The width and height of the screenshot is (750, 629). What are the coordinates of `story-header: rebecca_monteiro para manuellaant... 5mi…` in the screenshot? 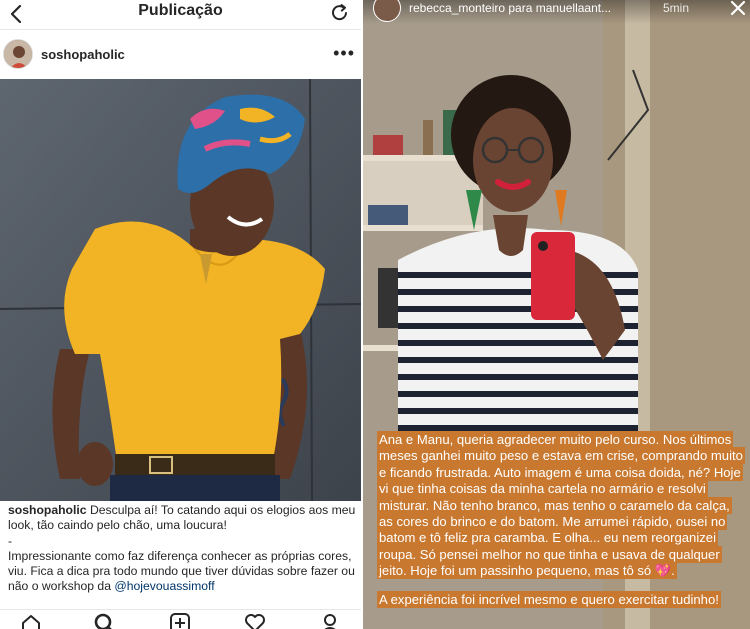 It's located at (556, 12).